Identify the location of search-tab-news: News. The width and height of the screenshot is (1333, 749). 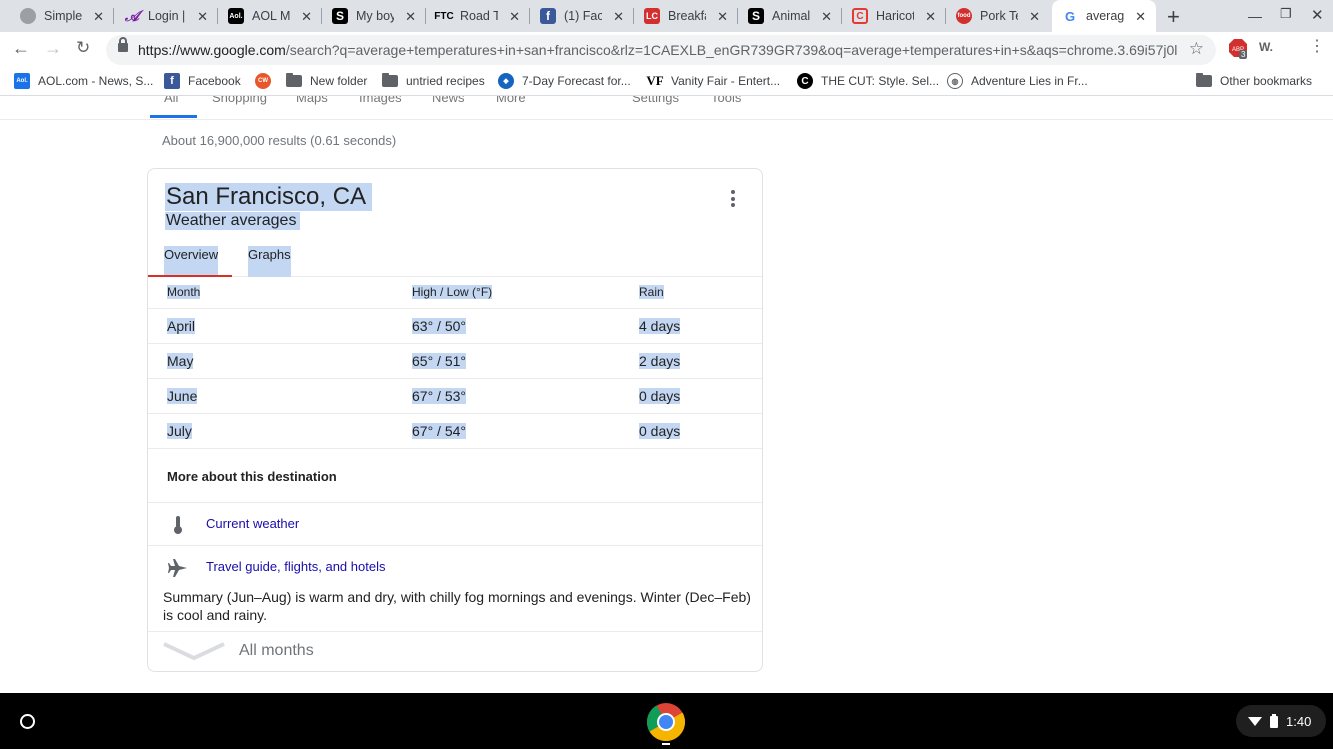
(448, 100).